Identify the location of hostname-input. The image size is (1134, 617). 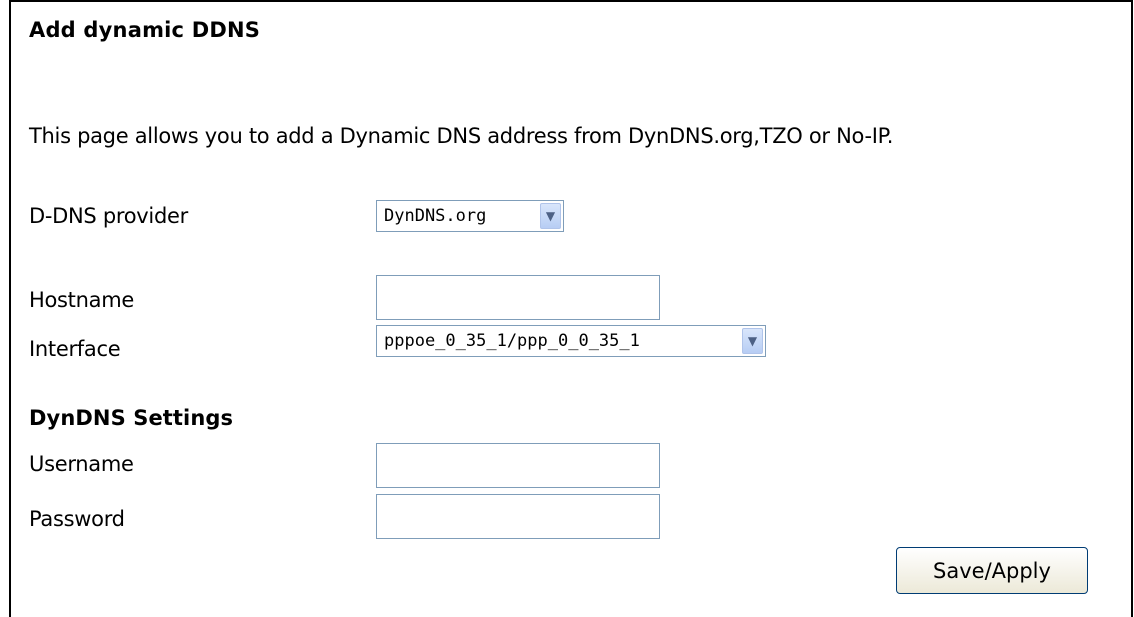
(518, 297).